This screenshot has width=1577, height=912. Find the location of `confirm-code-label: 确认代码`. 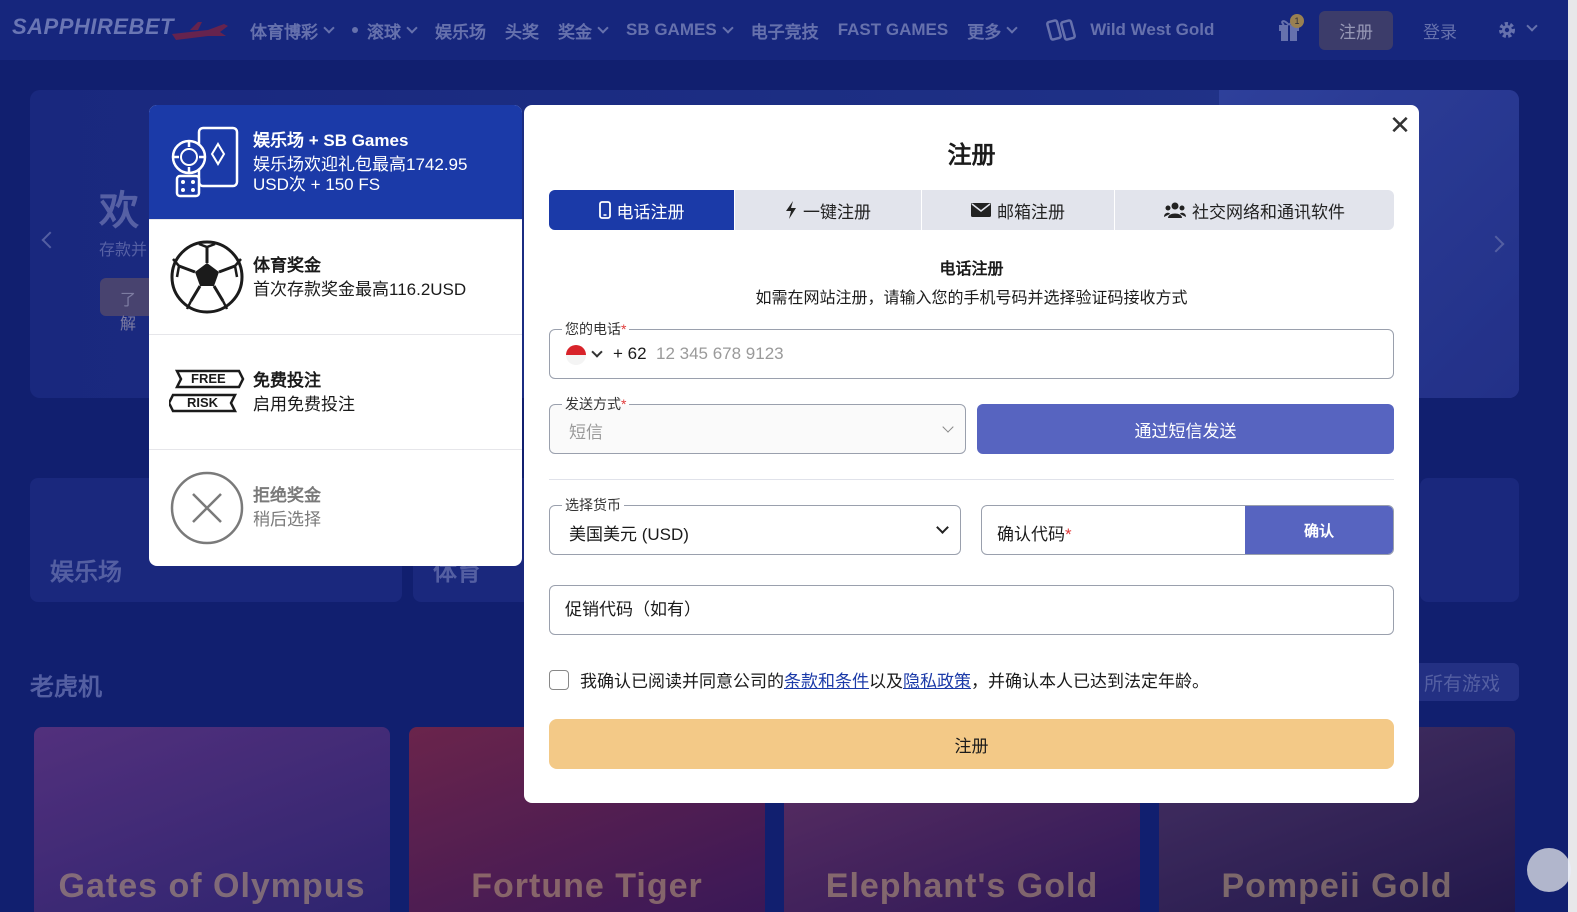

confirm-code-label: 确认代码 is located at coordinates (1031, 534).